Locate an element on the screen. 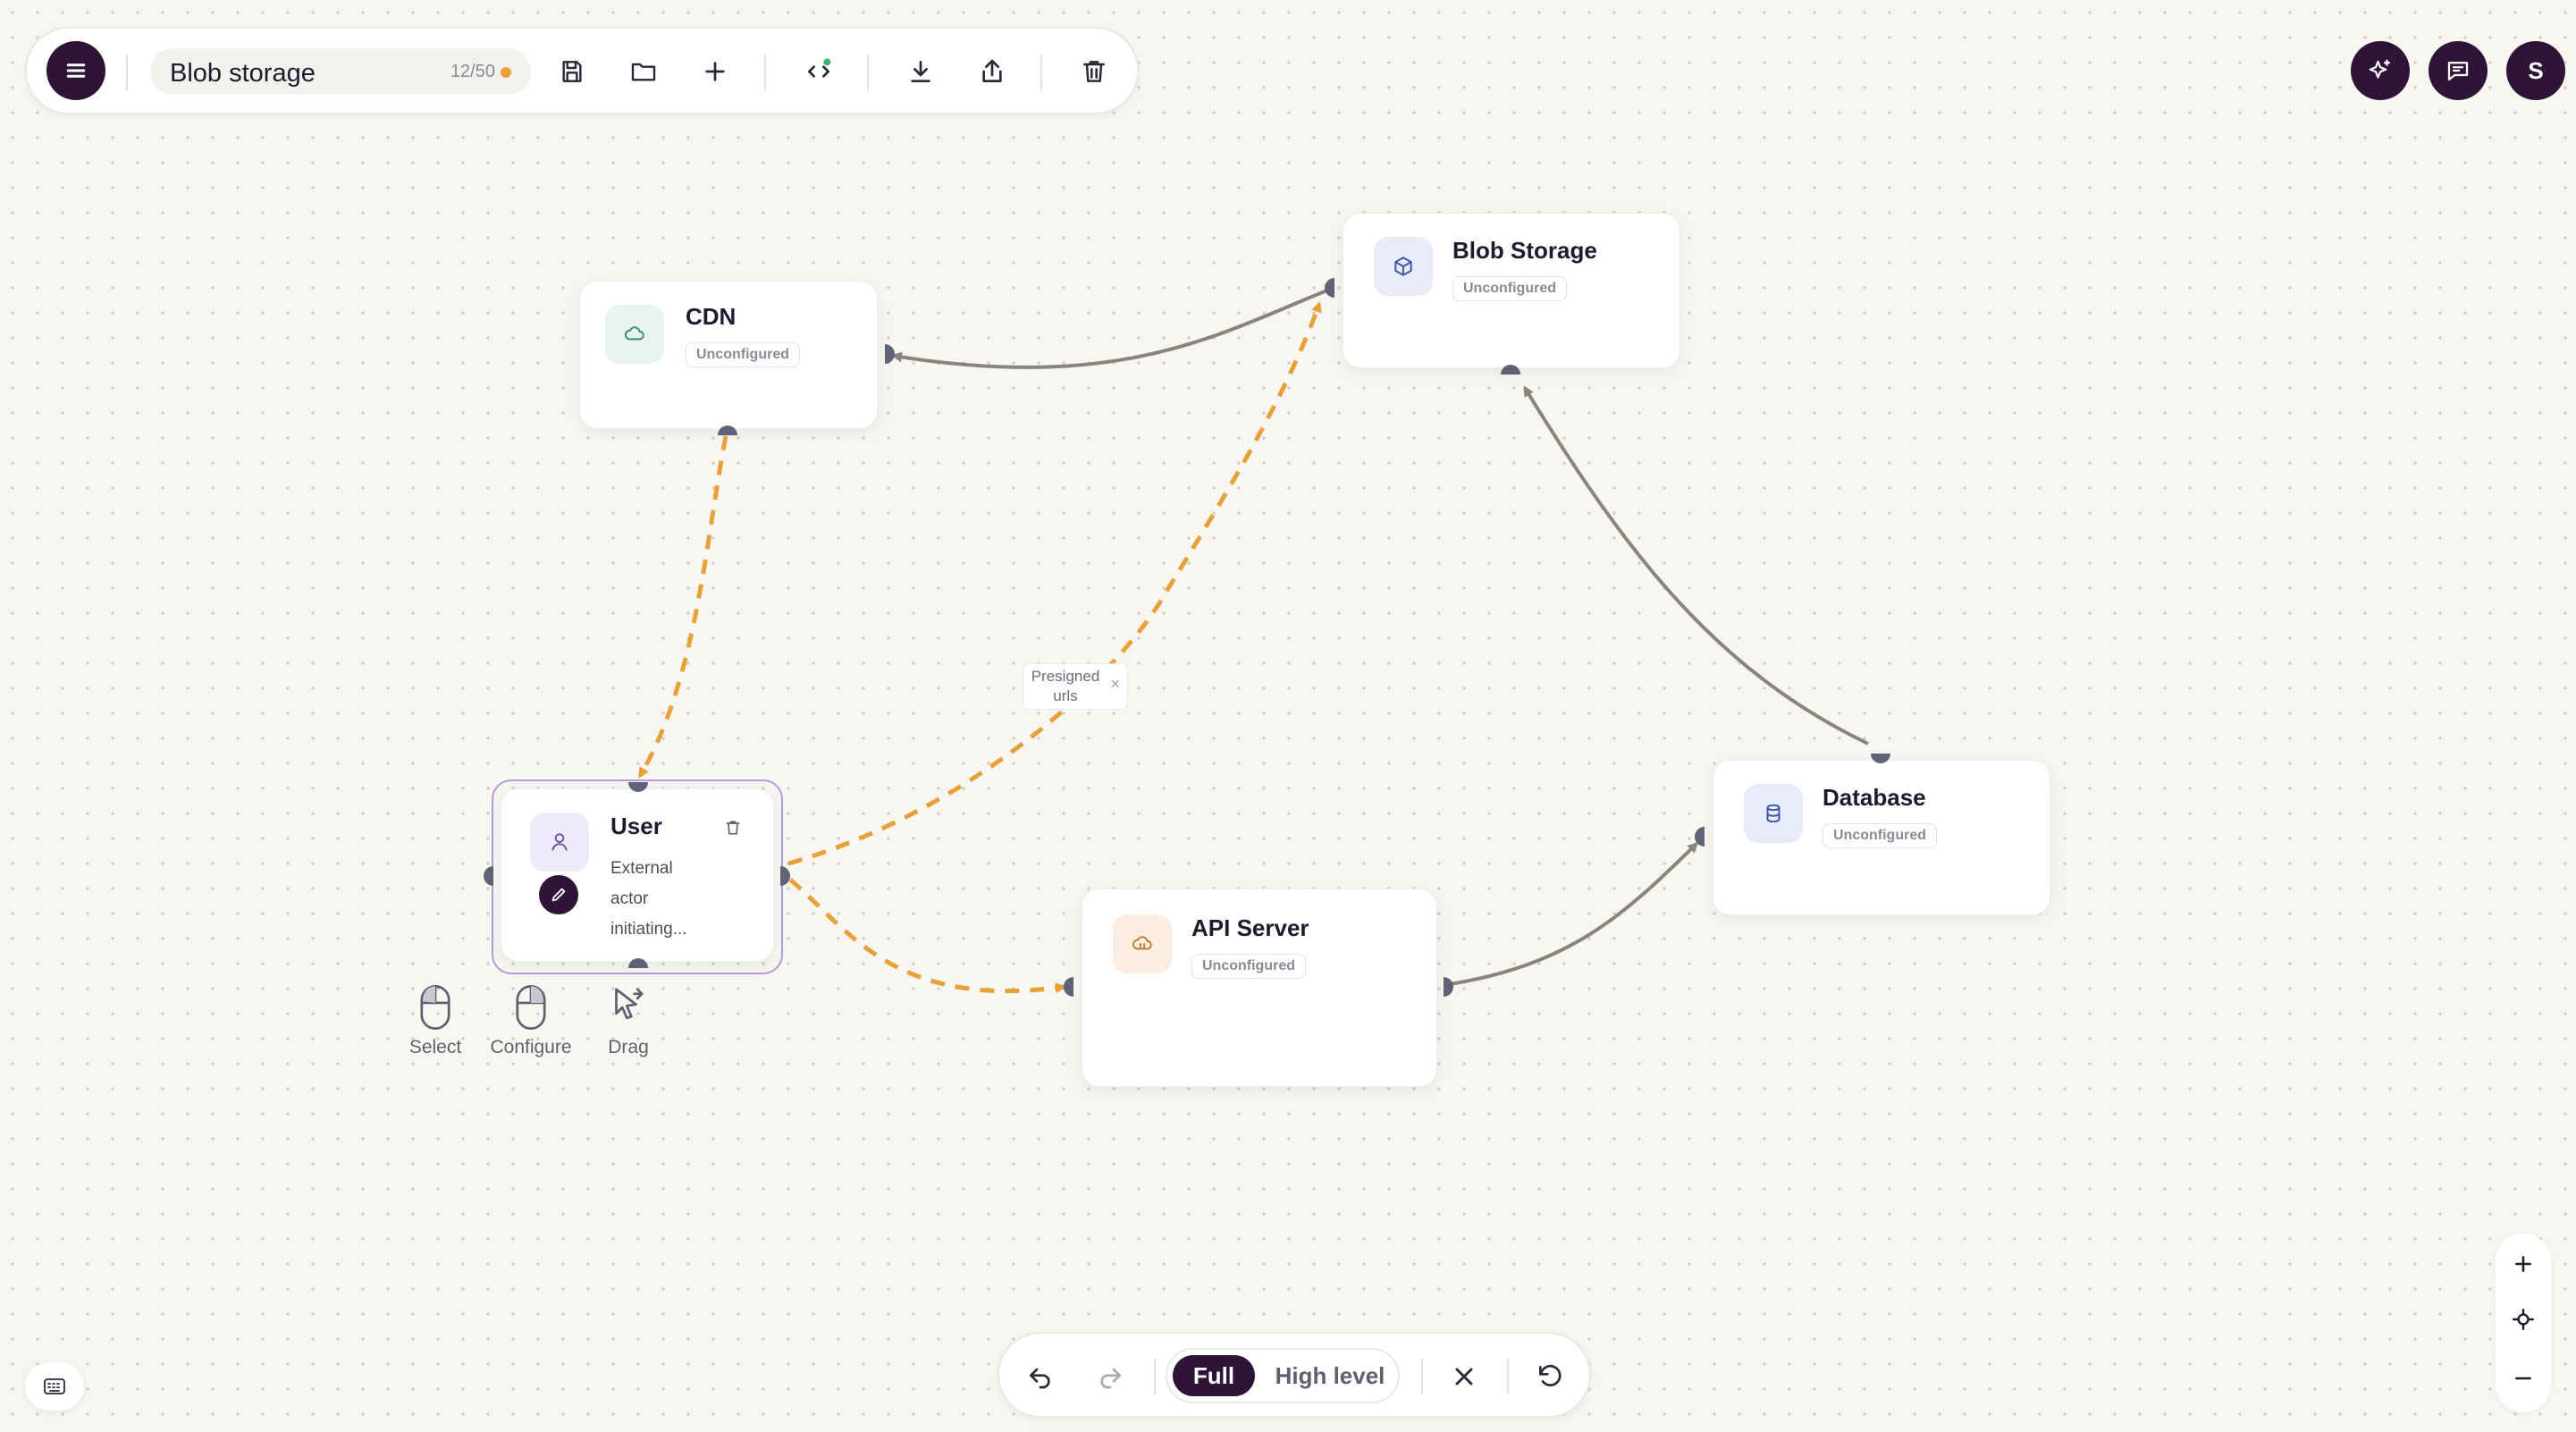  hint-label: Select is located at coordinates (435, 1047).